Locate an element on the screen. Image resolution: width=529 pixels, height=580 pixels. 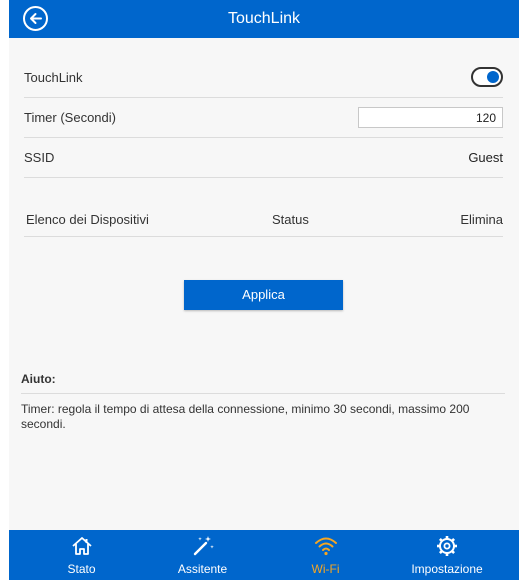
nav-item-assitente: Assitente is located at coordinates (202, 555).